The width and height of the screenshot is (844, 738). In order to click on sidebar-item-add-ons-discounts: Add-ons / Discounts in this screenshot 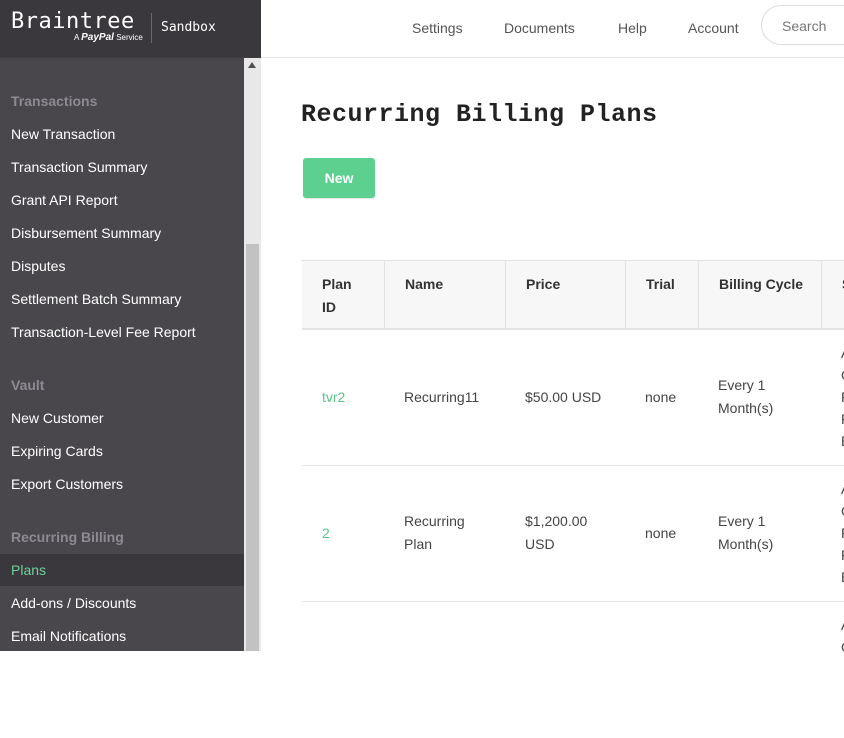, I will do `click(122, 603)`.